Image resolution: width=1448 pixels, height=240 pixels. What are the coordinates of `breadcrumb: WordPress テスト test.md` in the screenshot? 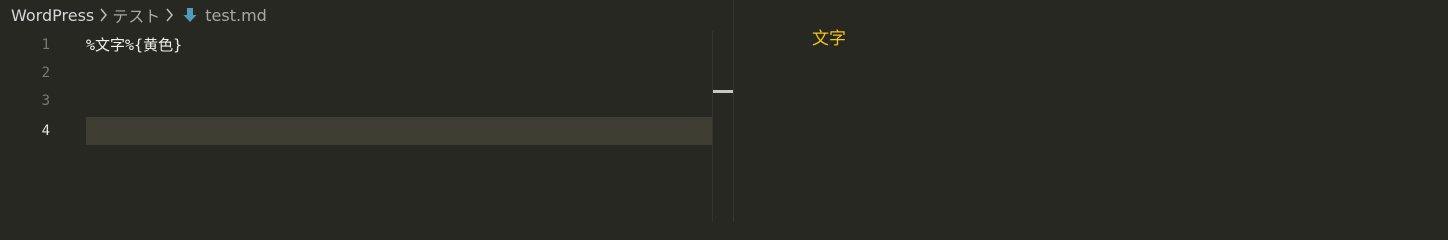 It's located at (139, 15).